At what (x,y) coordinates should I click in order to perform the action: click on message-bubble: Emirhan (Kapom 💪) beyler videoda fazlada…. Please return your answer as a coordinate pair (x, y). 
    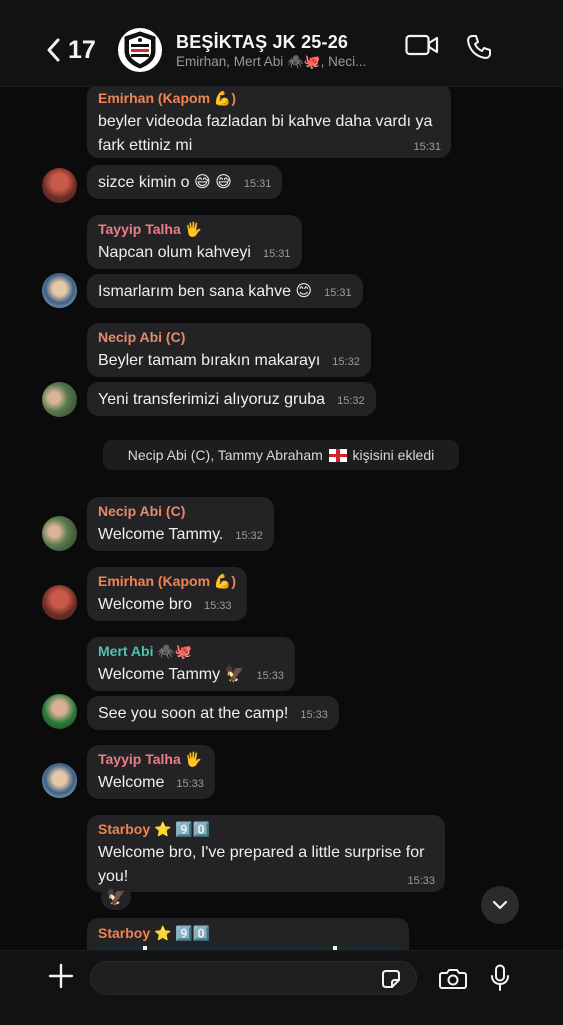
    Looking at the image, I should click on (269, 122).